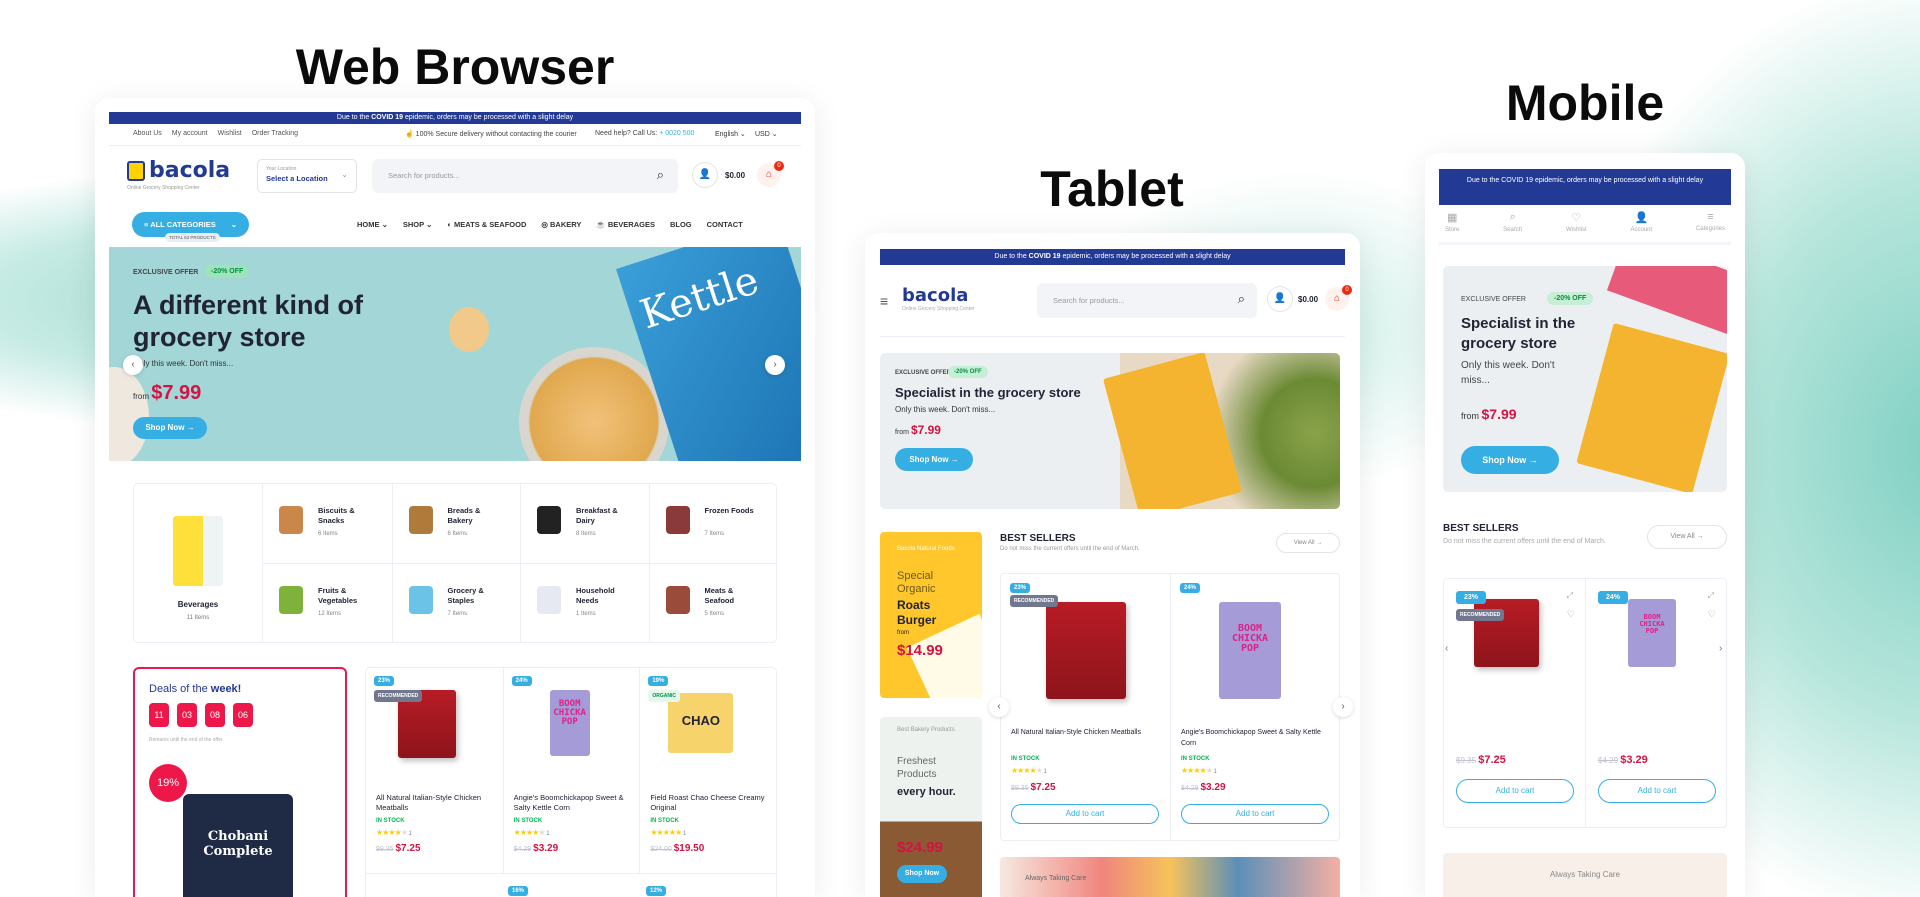 This screenshot has height=897, width=1920. Describe the element at coordinates (1576, 226) in the screenshot. I see `mobile-nav-wishlist: ♡ Wishlist` at that location.